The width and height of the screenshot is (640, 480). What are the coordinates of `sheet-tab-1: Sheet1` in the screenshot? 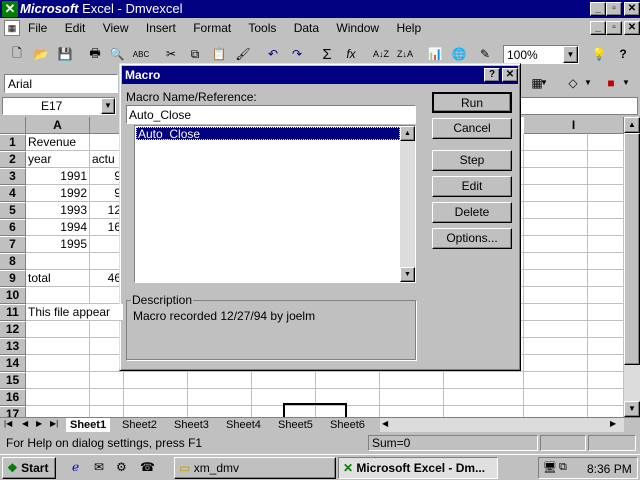 It's located at (88, 425).